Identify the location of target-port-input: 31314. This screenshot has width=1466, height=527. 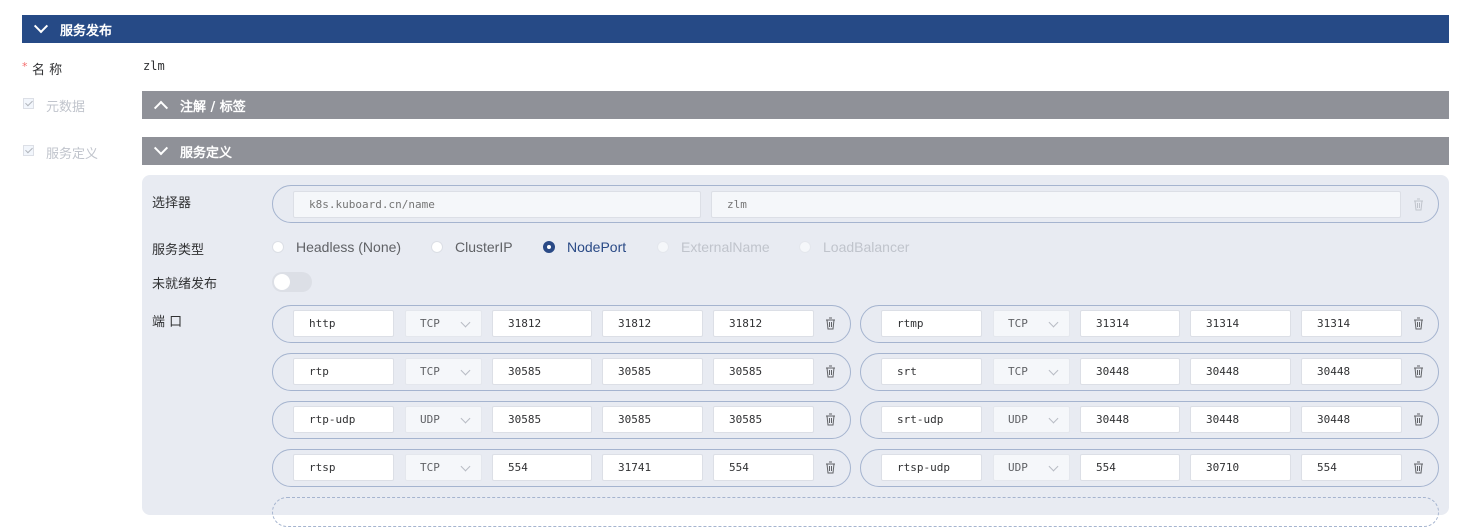
(1240, 323).